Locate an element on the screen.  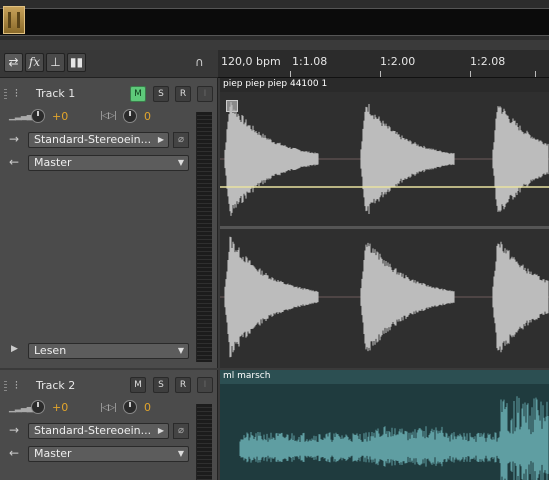
headphones-icon: ∩ is located at coordinates (199, 62).